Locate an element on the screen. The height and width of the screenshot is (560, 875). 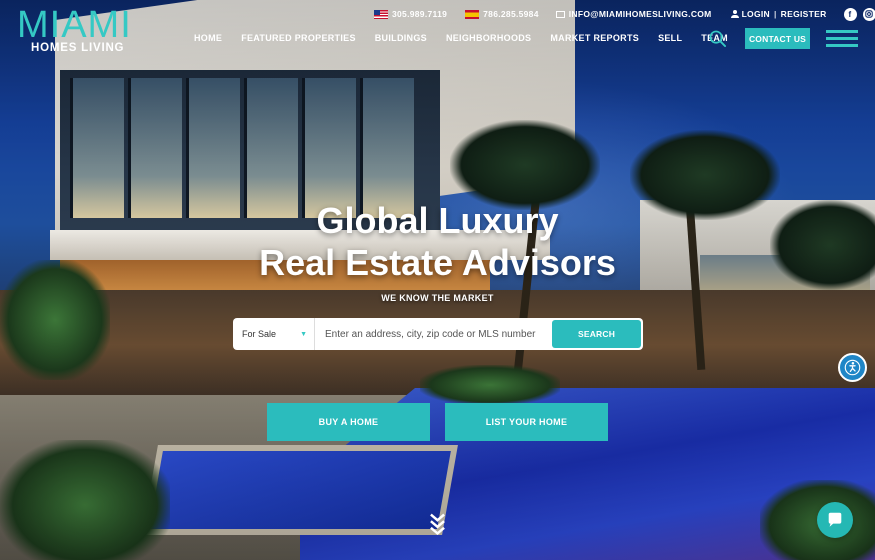
phone-us-link: 305.989.7119 is located at coordinates (410, 14).